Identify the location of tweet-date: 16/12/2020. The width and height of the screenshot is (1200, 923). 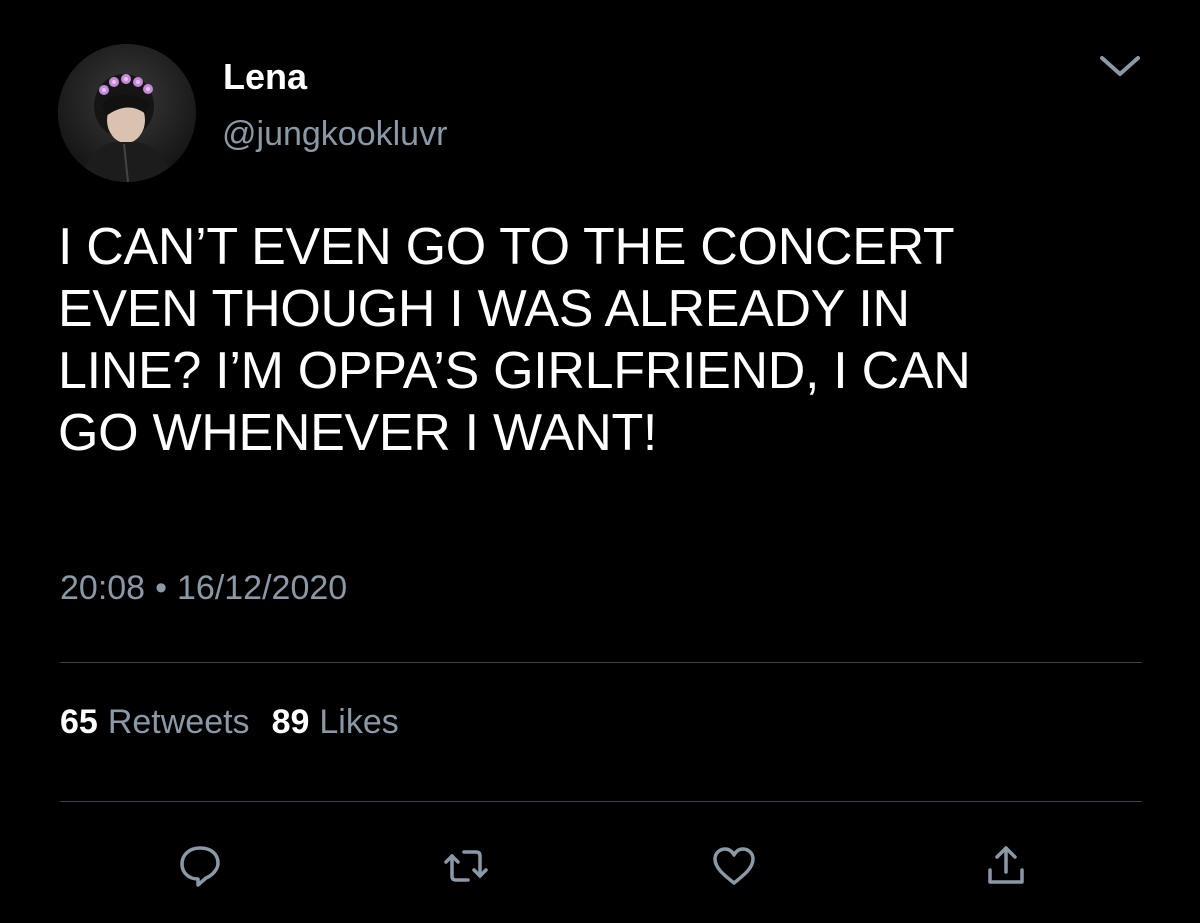
(262, 588).